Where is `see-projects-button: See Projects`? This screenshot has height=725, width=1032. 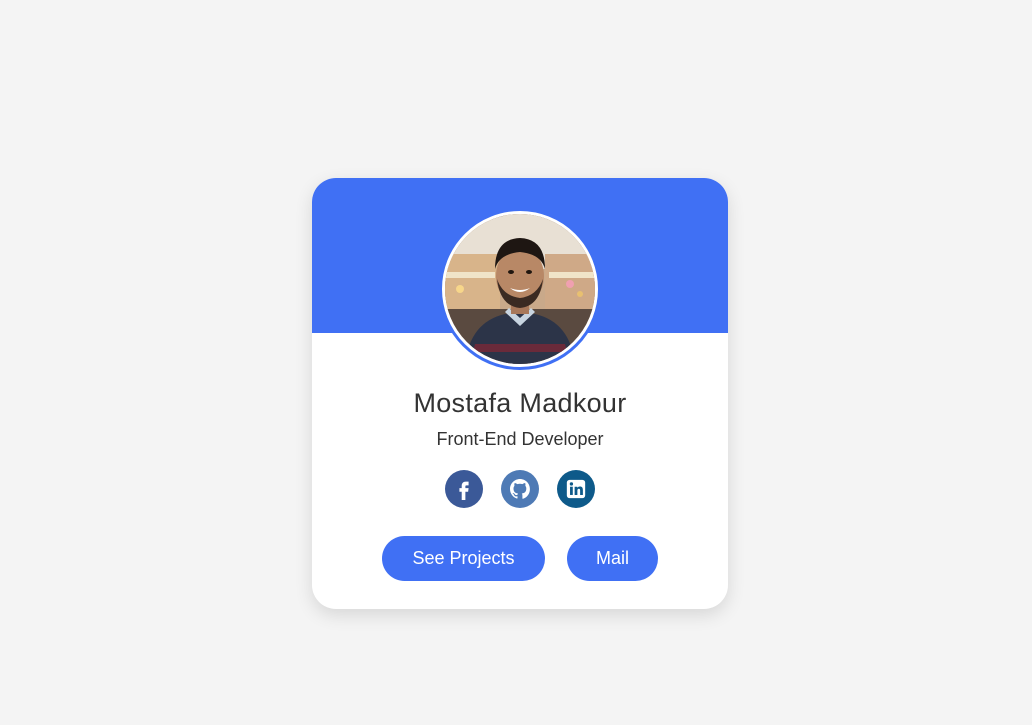 see-projects-button: See Projects is located at coordinates (463, 558).